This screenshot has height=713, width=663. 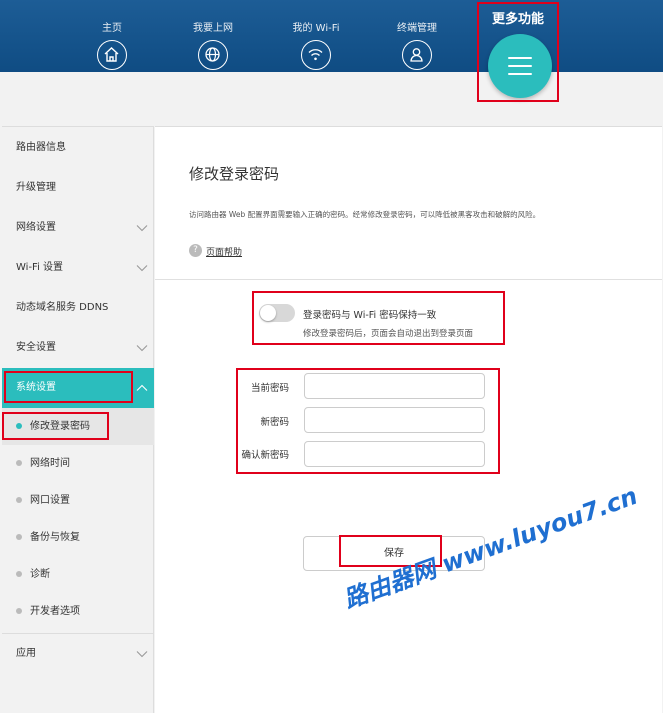 What do you see at coordinates (268, 313) in the screenshot?
I see `toggle-knob` at bounding box center [268, 313].